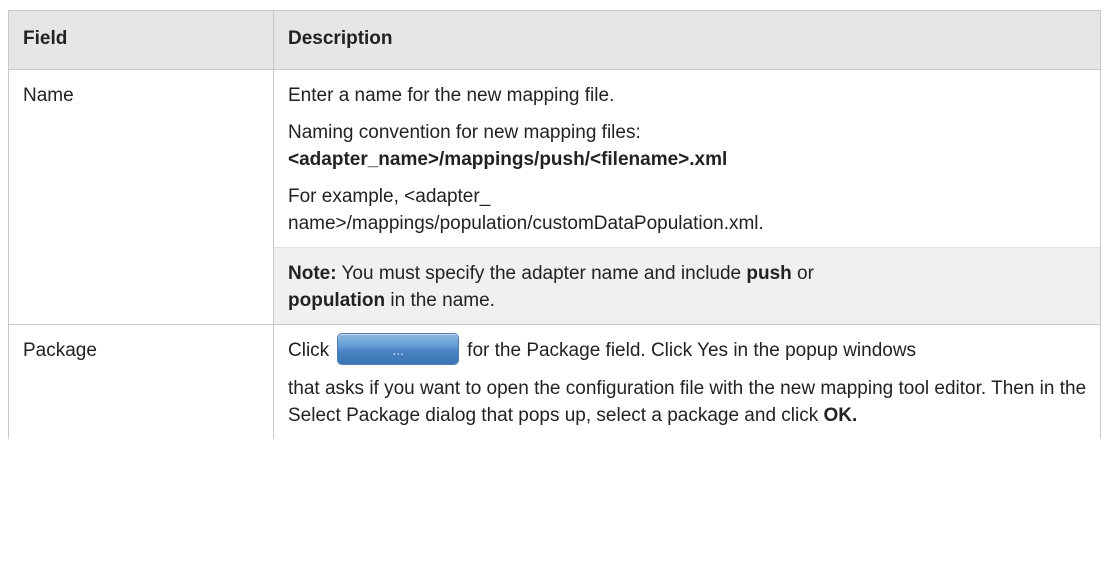  What do you see at coordinates (141, 40) in the screenshot?
I see `field-column-header: Field` at bounding box center [141, 40].